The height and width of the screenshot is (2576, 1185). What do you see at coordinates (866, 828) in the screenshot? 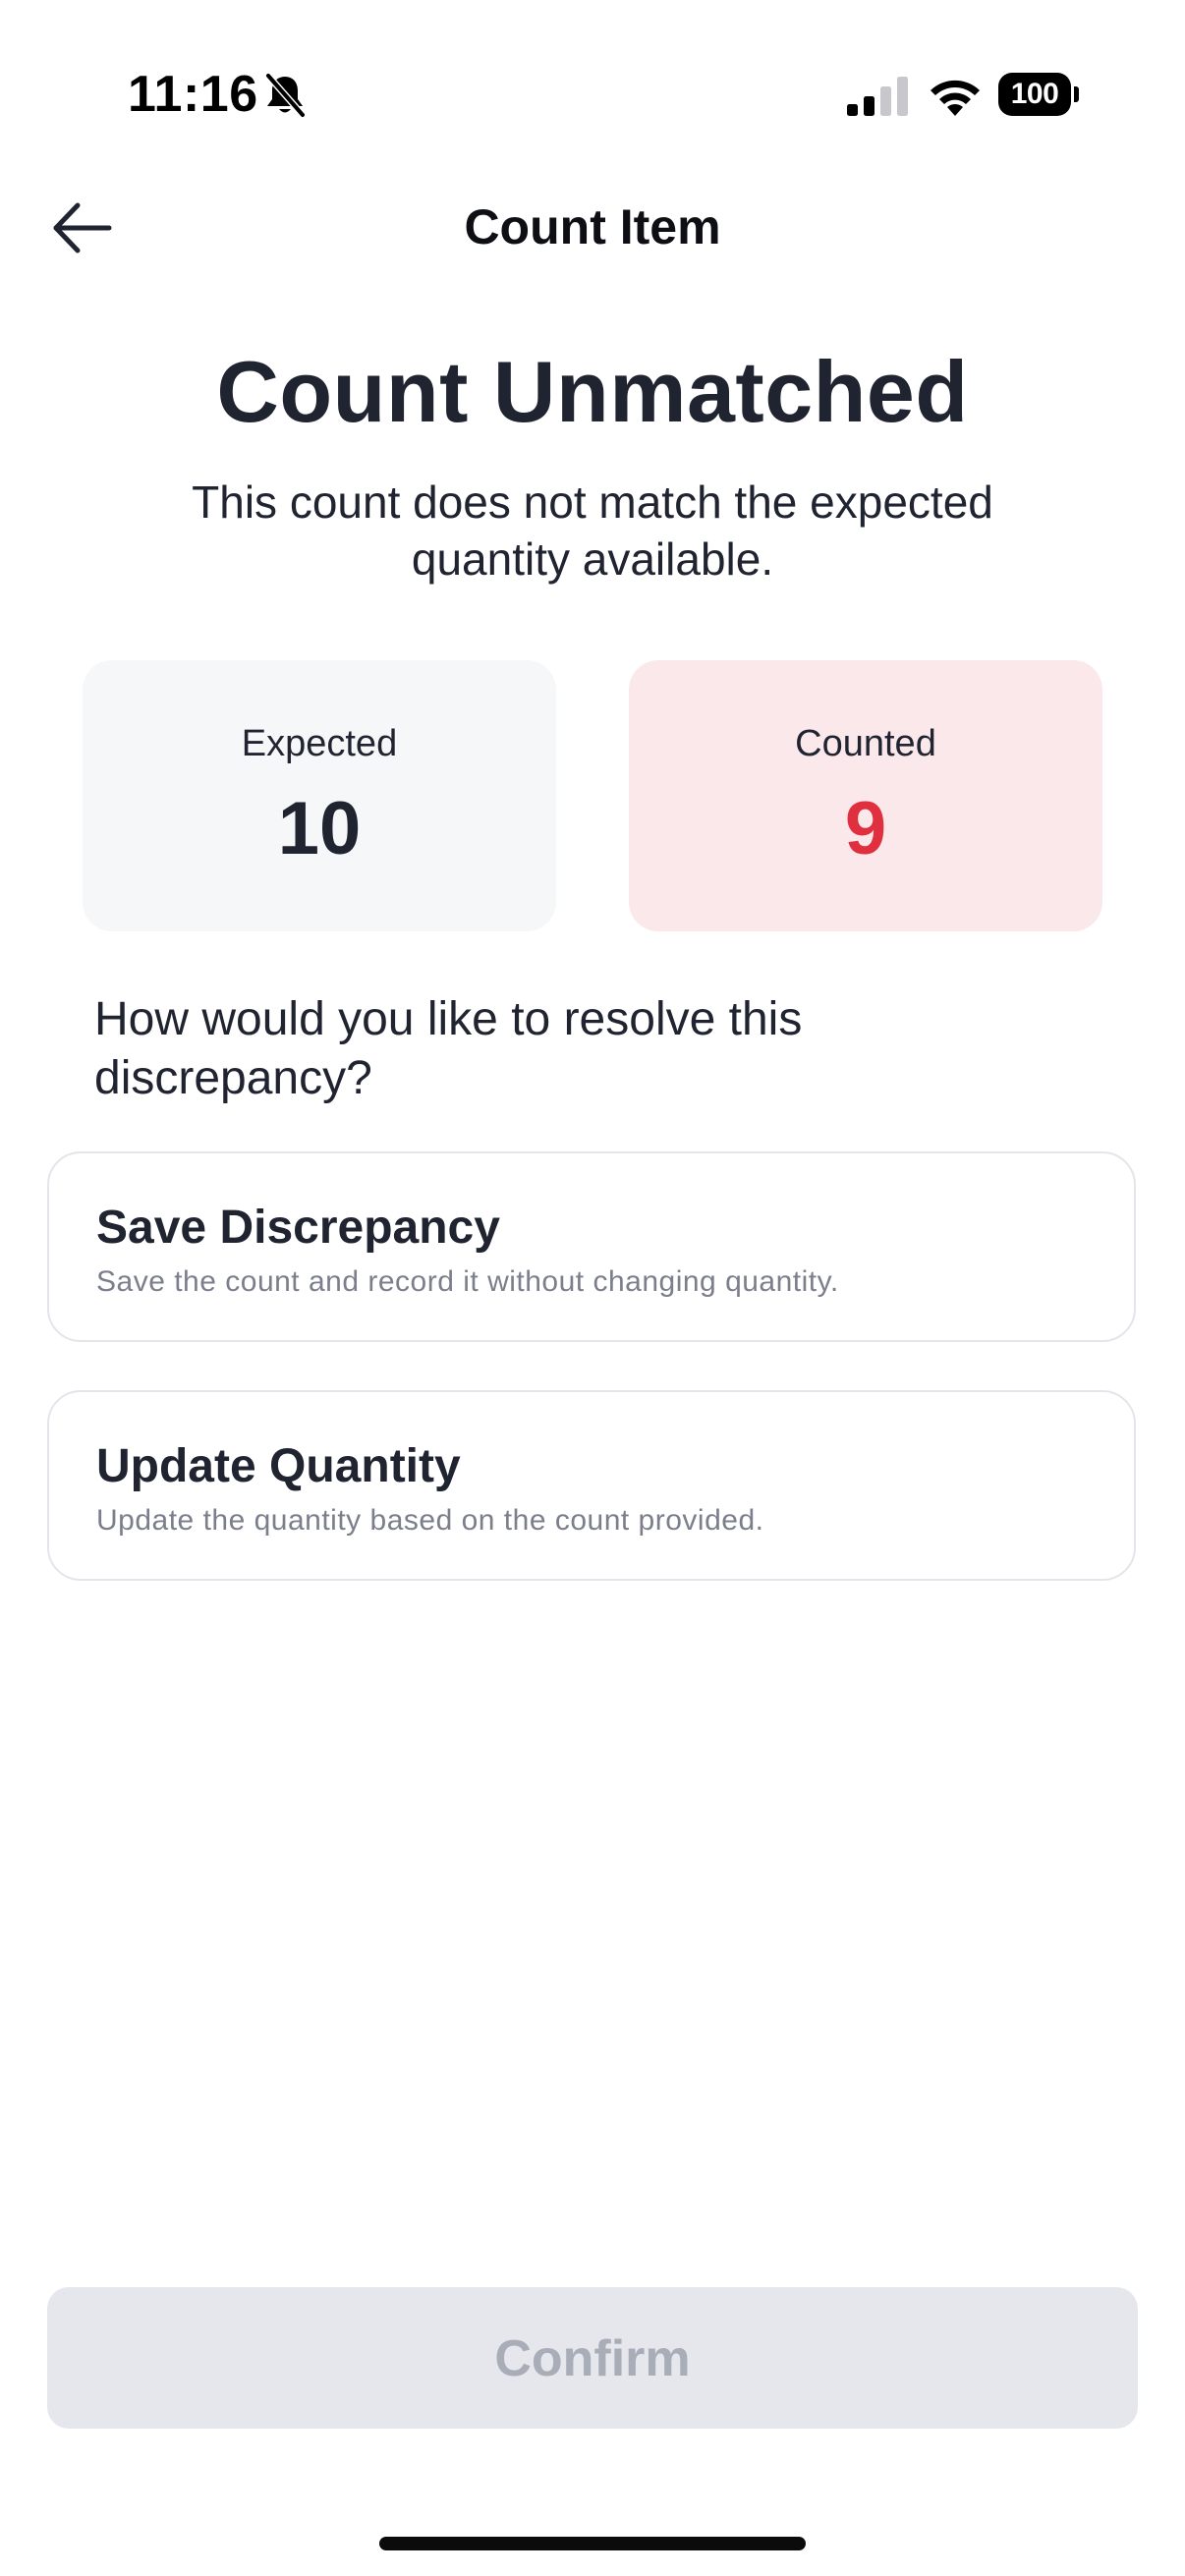
I see `counted-value: 9` at bounding box center [866, 828].